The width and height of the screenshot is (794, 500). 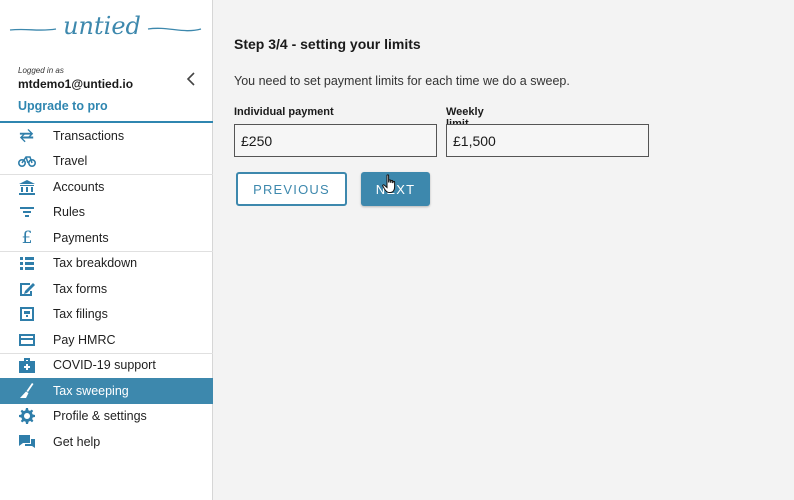 I want to click on sidebar-item-tax-sweeping: Tax sweeping, so click(x=106, y=391).